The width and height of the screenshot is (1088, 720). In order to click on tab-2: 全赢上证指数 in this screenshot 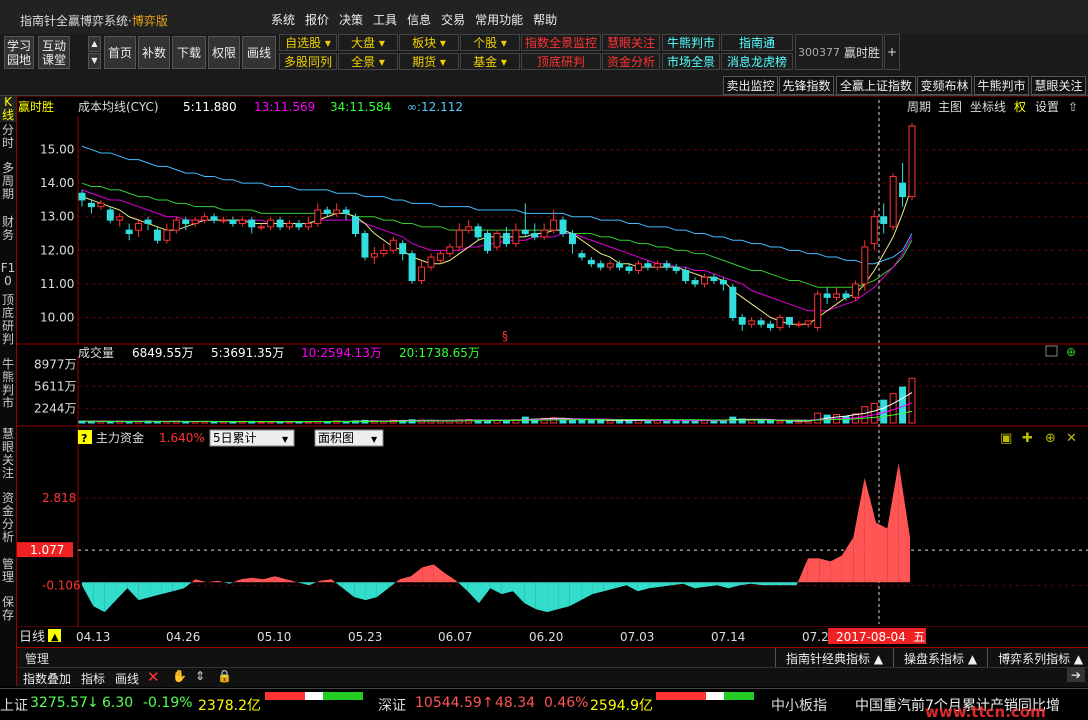, I will do `click(876, 85)`.